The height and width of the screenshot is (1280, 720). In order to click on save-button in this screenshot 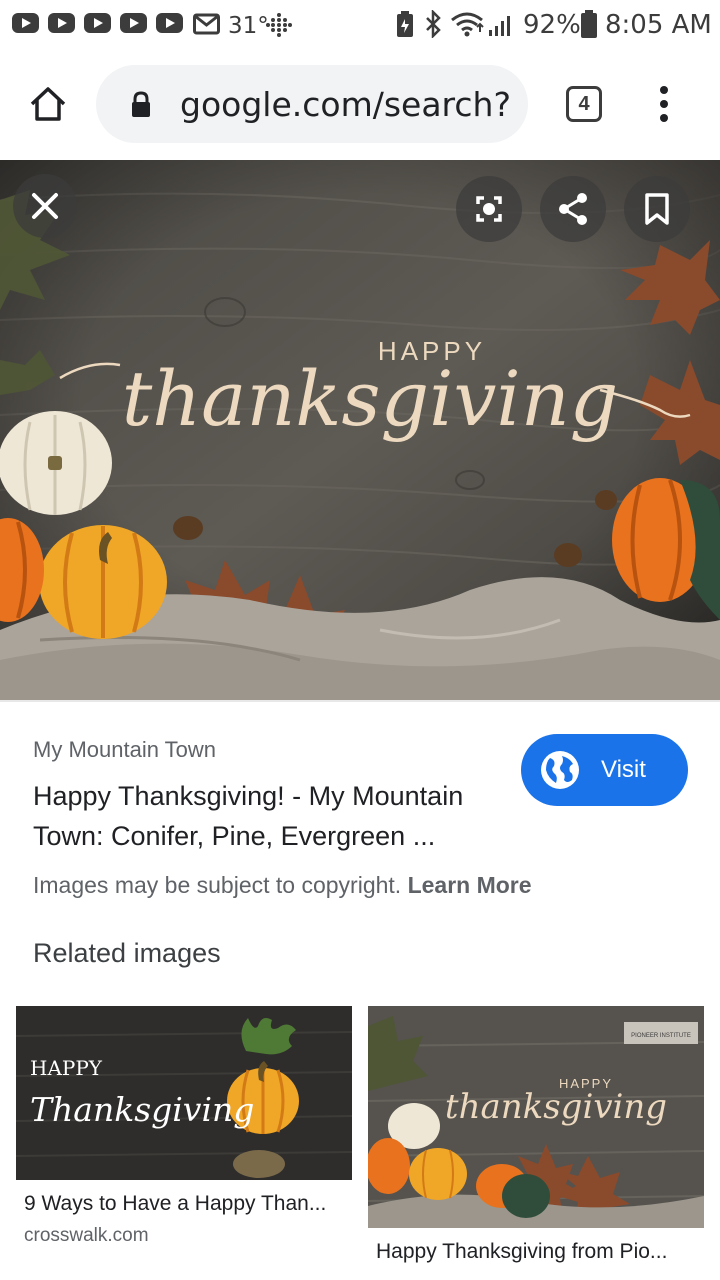, I will do `click(657, 209)`.